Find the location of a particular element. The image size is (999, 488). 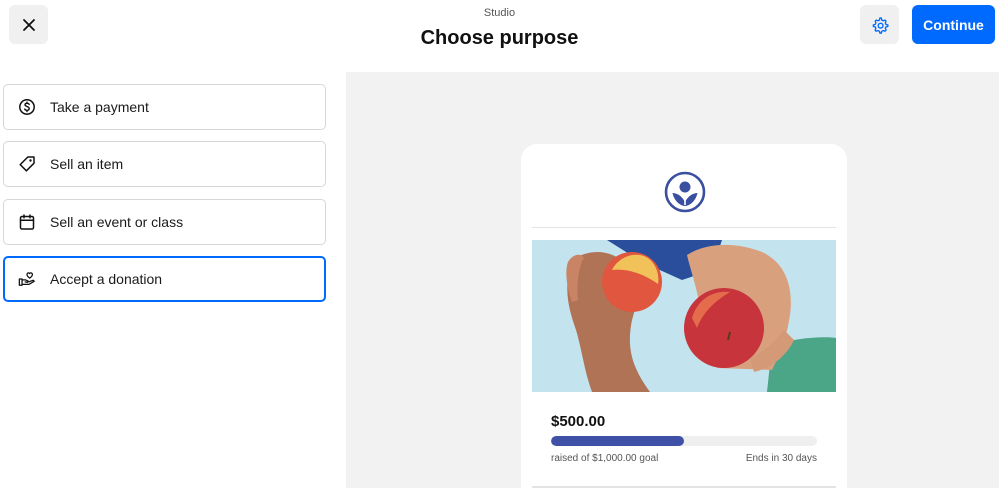

option-take-payment: Take a payment is located at coordinates (164, 107).